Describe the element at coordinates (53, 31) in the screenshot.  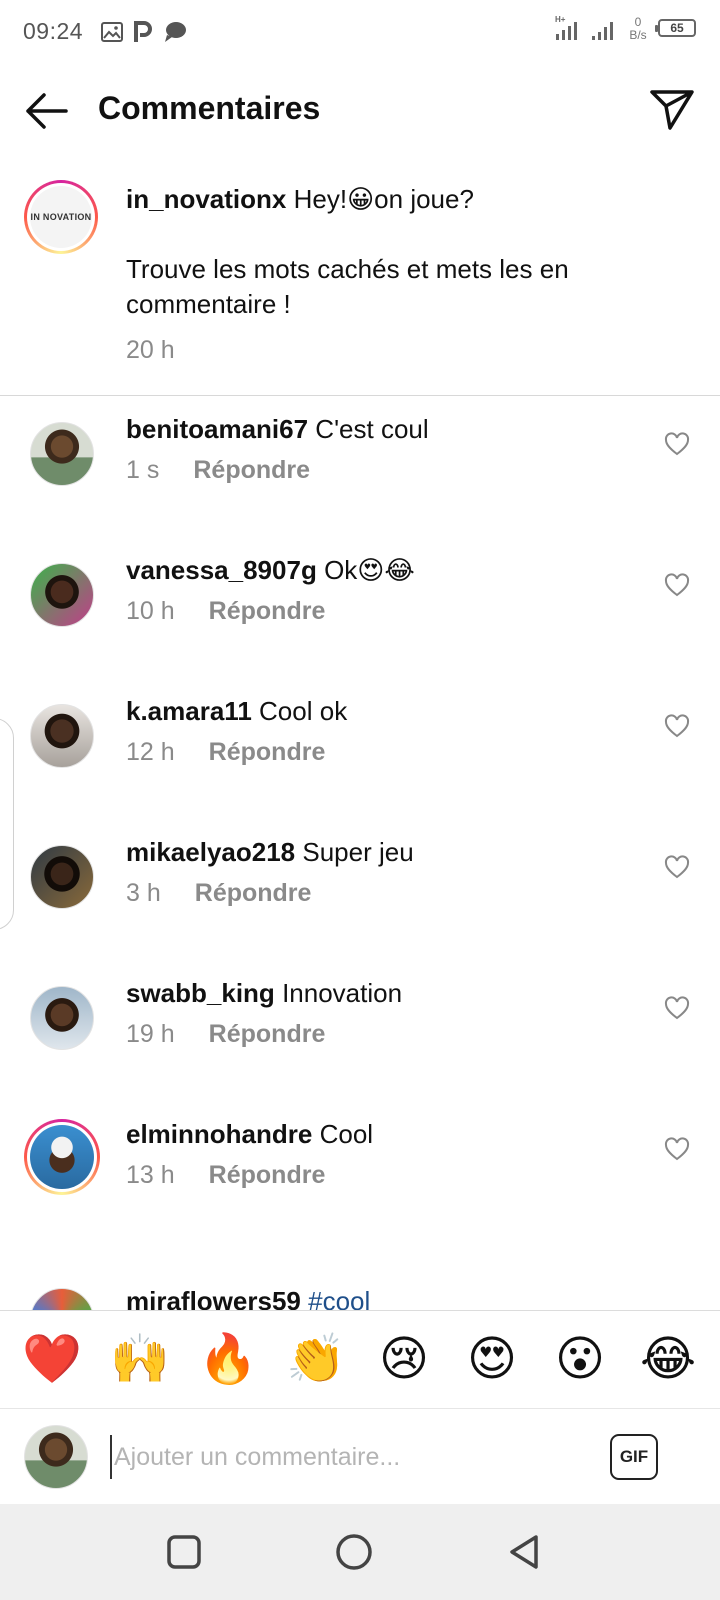
I see `status-time: 09:24` at that location.